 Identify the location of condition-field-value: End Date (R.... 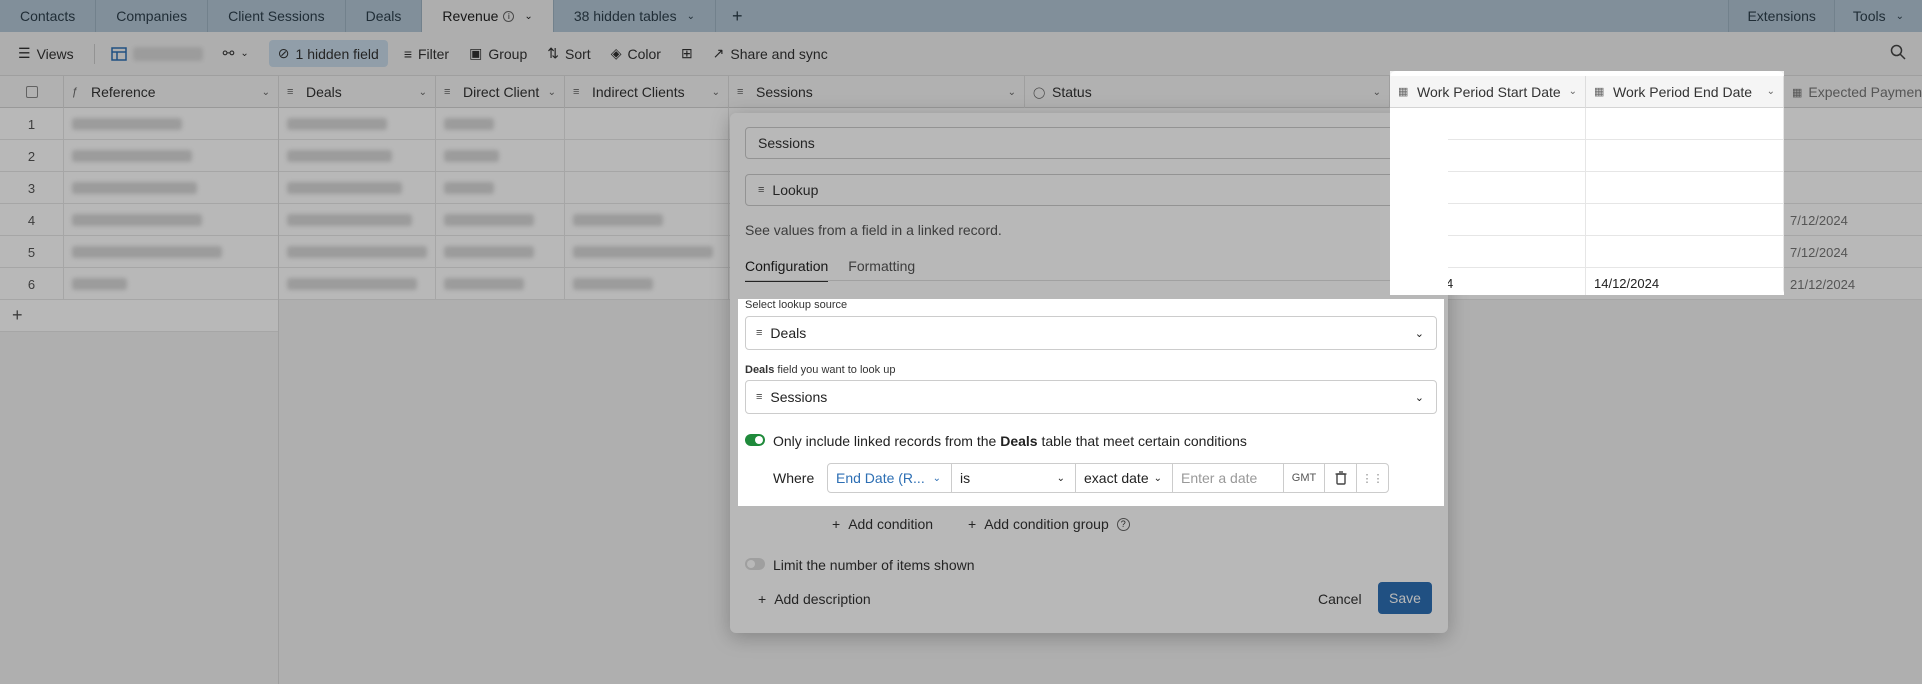
(880, 478).